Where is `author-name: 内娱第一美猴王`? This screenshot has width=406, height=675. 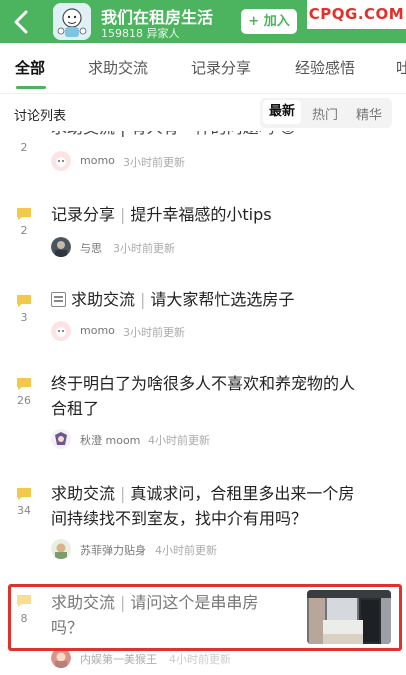
author-name: 内娱第一美猴王 is located at coordinates (118, 659).